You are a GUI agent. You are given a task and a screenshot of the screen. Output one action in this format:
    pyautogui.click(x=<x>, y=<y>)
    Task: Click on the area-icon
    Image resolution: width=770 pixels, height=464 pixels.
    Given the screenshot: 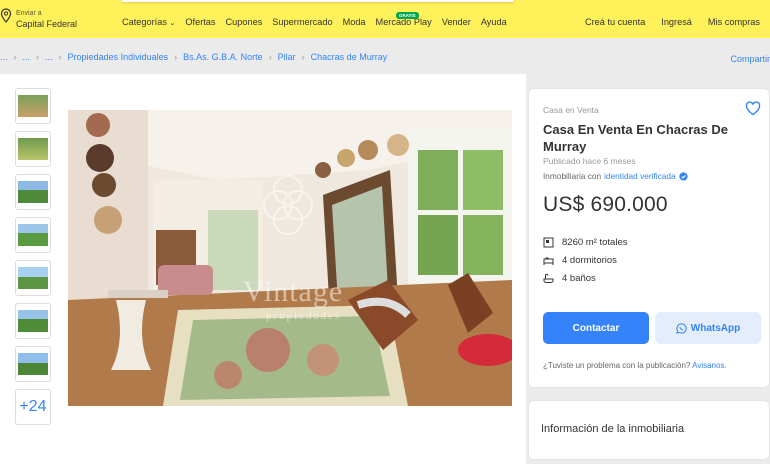 What is the action you would take?
    pyautogui.click(x=548, y=242)
    